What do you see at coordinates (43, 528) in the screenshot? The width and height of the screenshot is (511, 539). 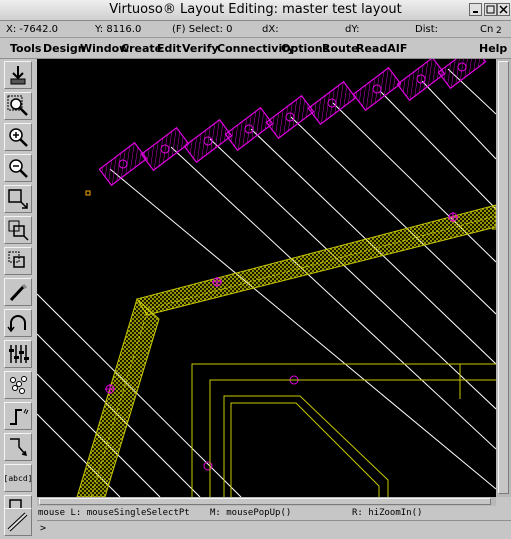 I see `command-prompt: >` at bounding box center [43, 528].